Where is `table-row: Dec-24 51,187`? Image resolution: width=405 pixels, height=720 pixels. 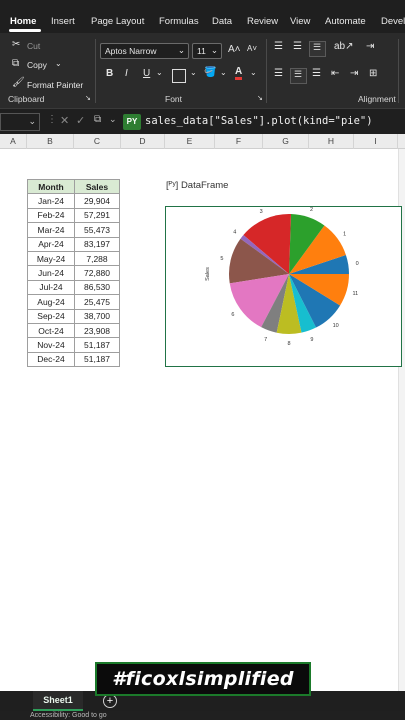
table-row: Dec-24 51,187 is located at coordinates (73, 359).